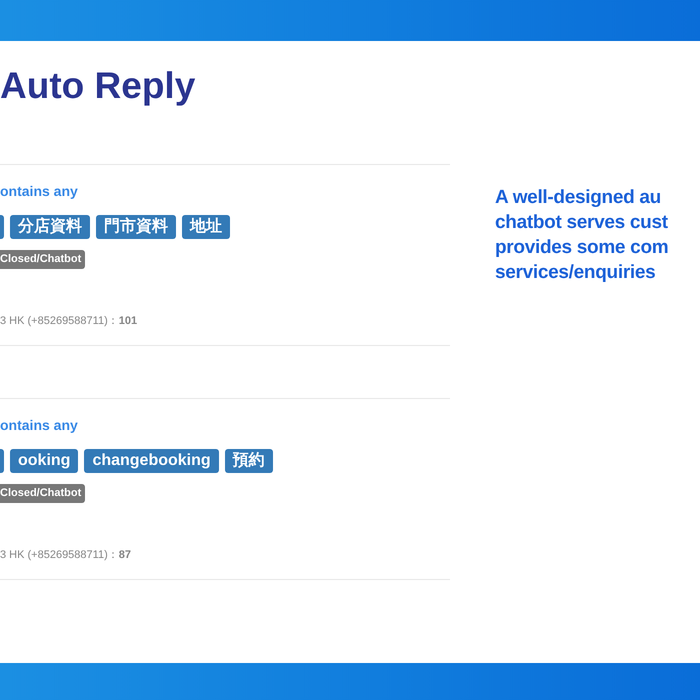  What do you see at coordinates (50, 227) in the screenshot?
I see `keyword-tag: 分店資料` at bounding box center [50, 227].